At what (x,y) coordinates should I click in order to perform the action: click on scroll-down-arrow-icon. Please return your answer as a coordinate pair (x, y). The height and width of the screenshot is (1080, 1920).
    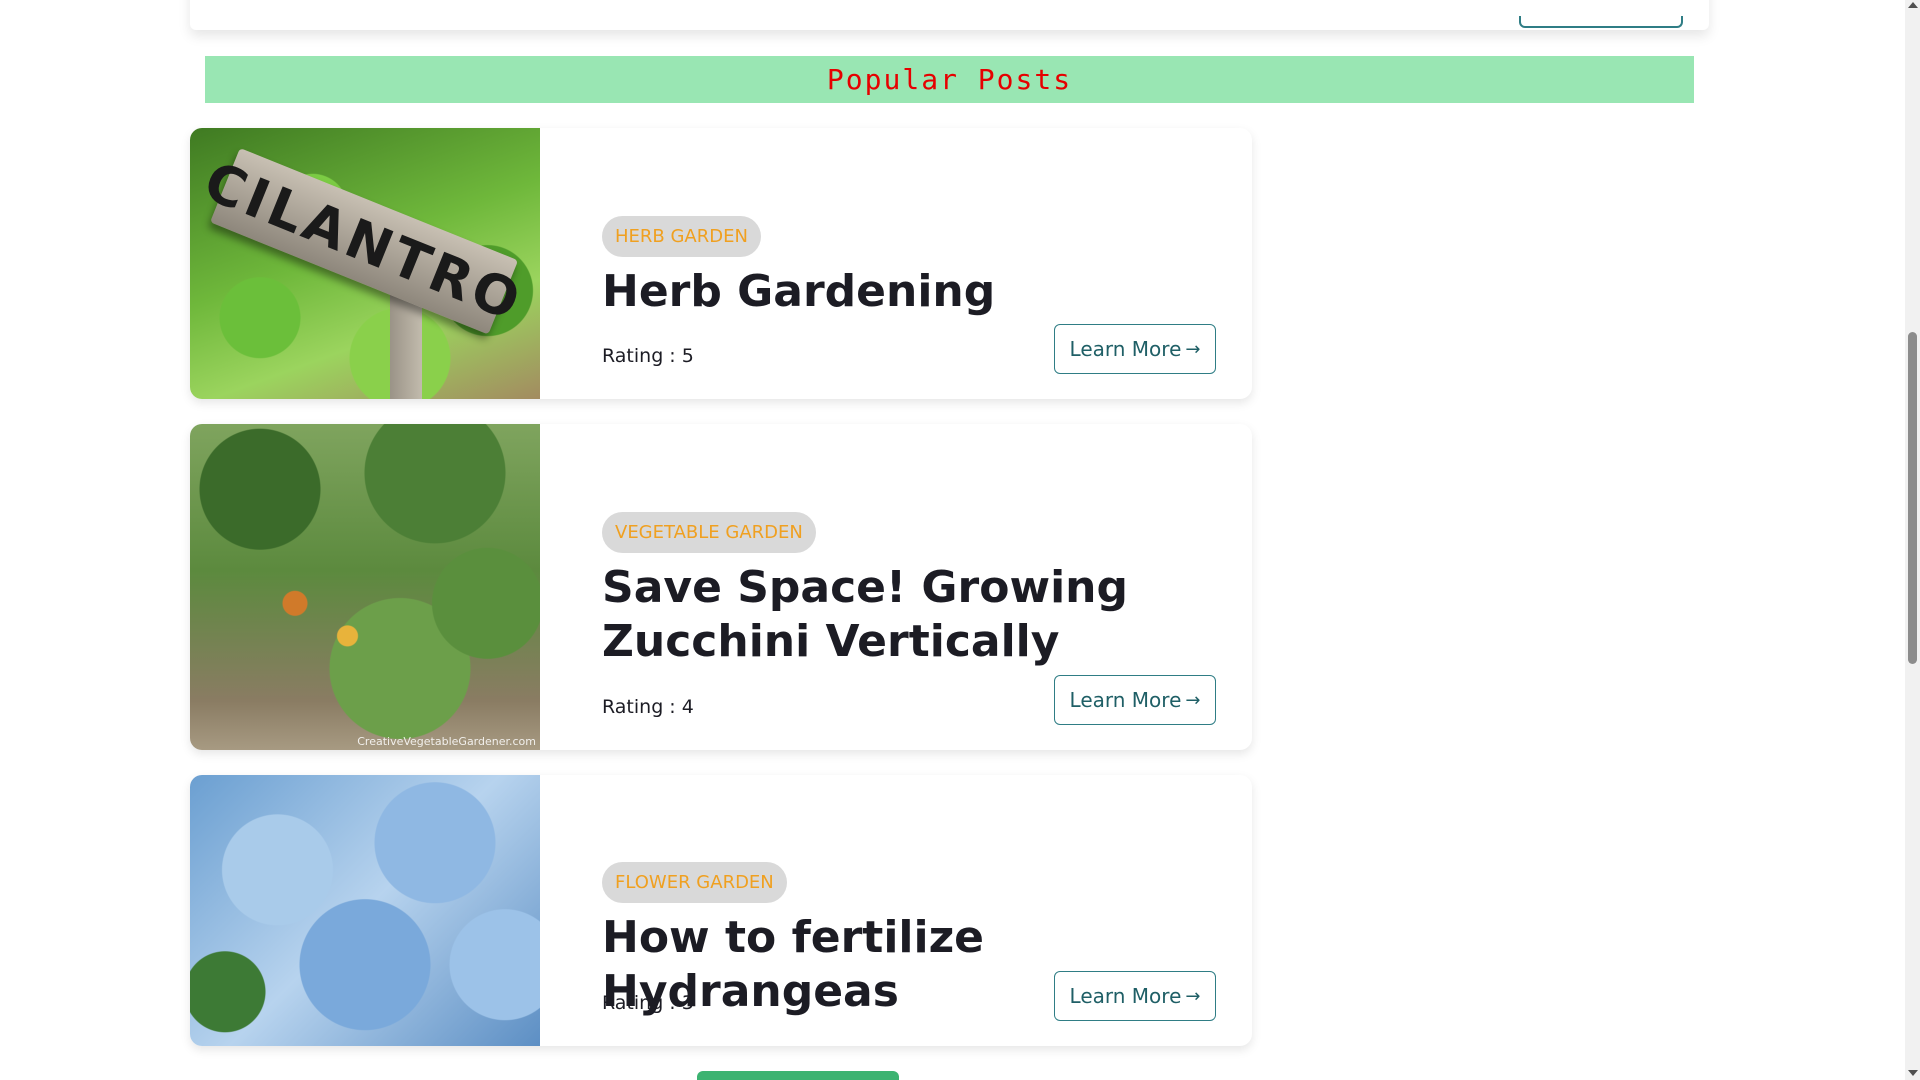
    Looking at the image, I should click on (1913, 1073).